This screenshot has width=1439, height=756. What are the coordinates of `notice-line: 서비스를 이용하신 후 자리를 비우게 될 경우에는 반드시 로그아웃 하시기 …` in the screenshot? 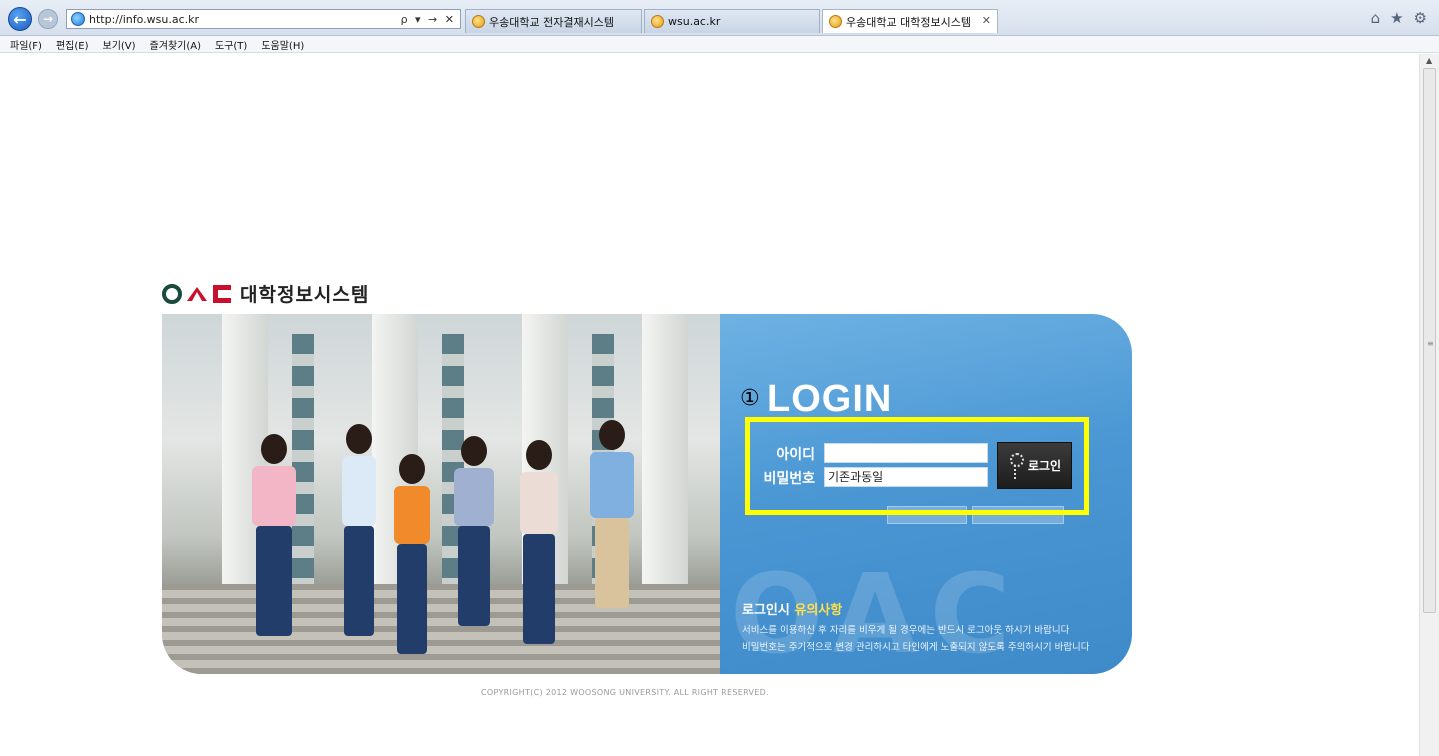 It's located at (906, 630).